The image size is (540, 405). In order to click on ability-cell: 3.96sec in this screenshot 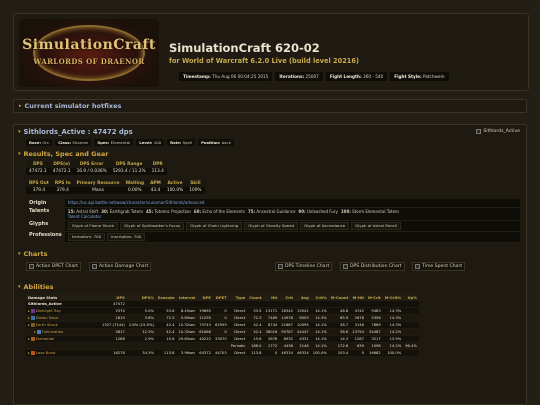, I will do `click(187, 353)`.